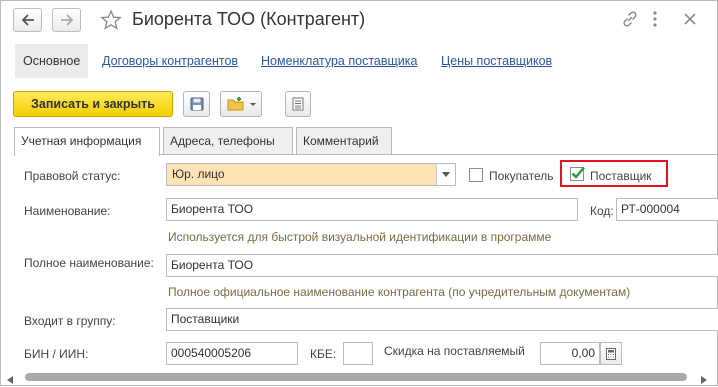 This screenshot has height=387, width=718. I want to click on page-title: Биорента ТОО (Контрагент), so click(249, 19).